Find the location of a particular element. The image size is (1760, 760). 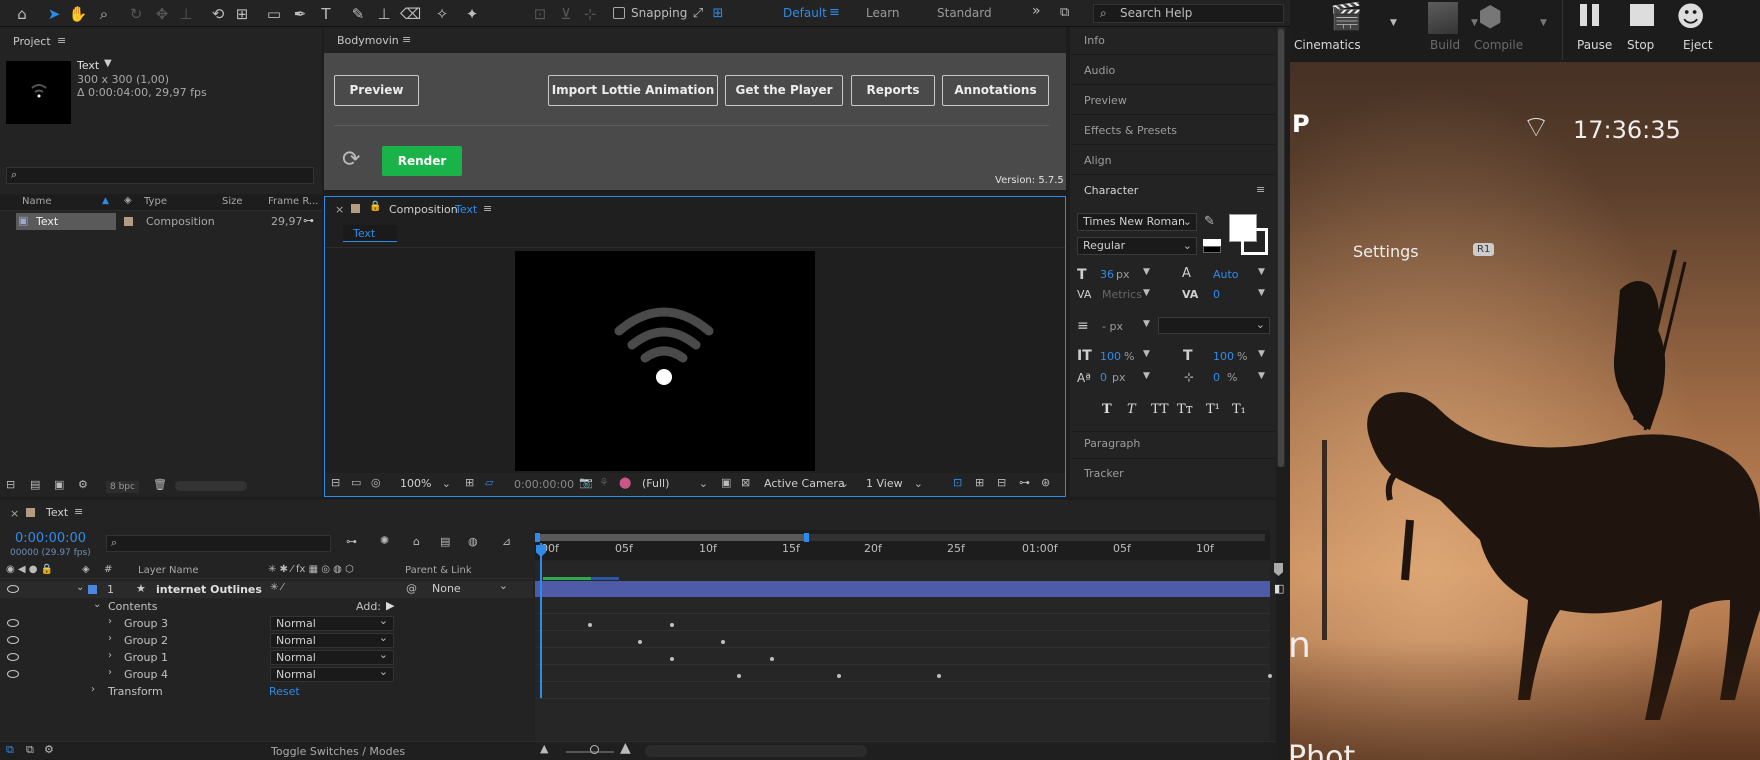

zoom-out-icon: ▲ is located at coordinates (544, 748).